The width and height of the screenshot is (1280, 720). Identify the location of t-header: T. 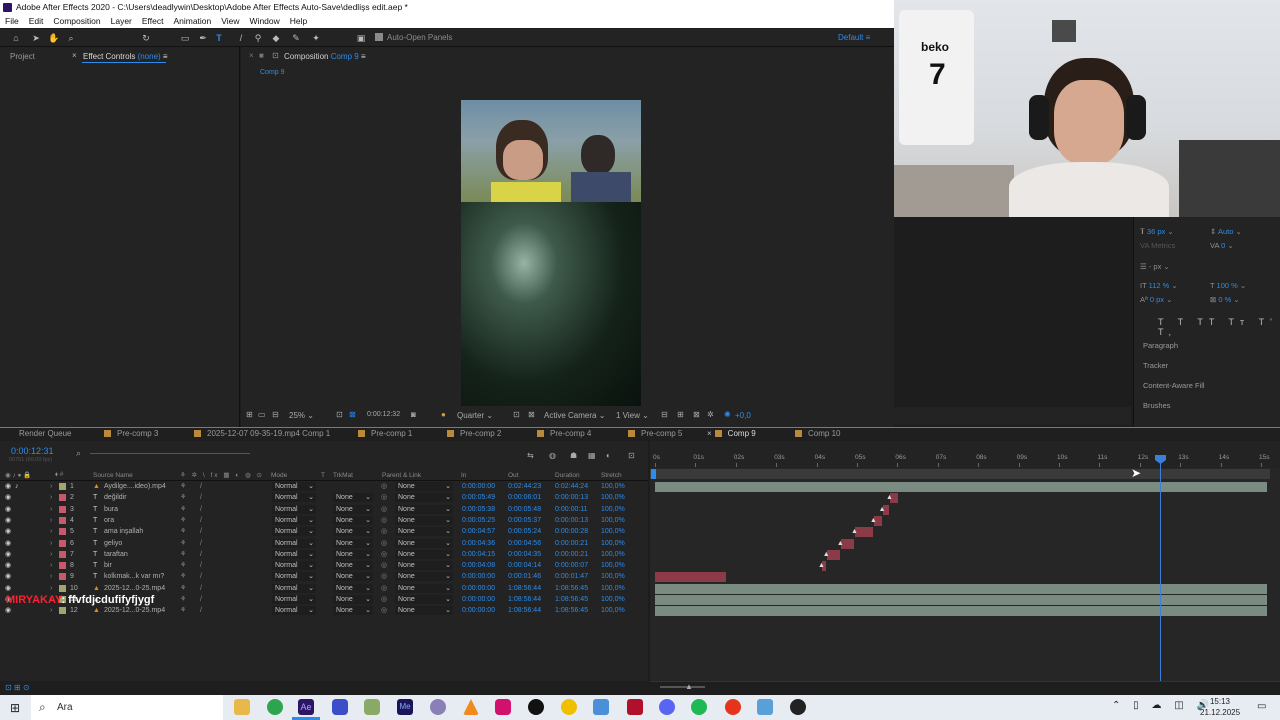
(323, 475).